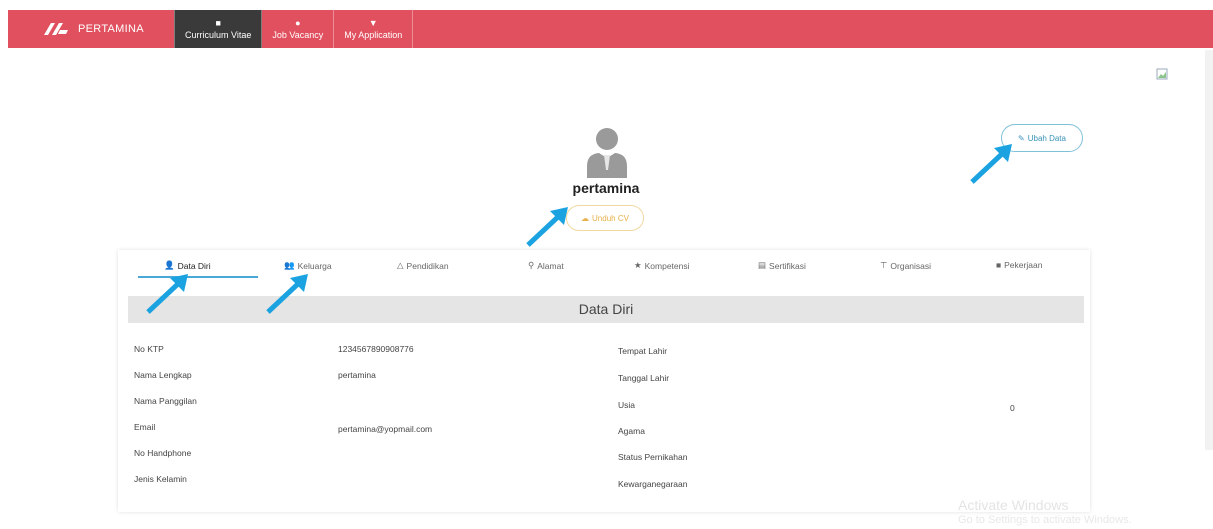 The width and height of the screenshot is (1213, 529). I want to click on field-label: No Handphone, so click(163, 453).